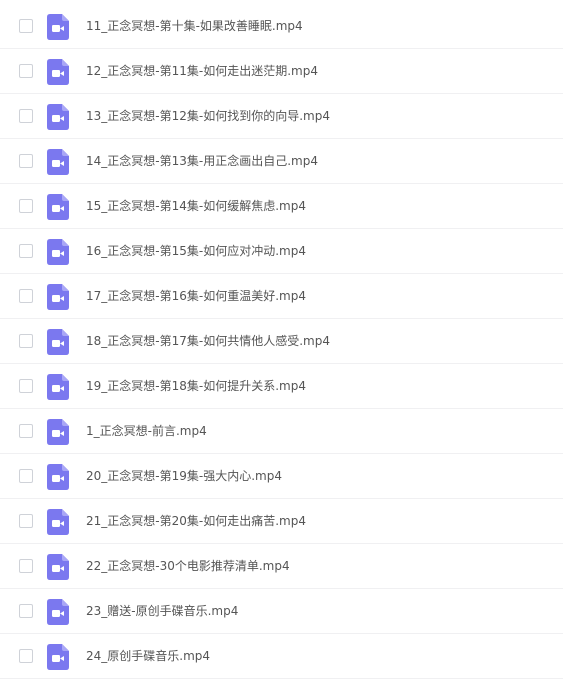 The width and height of the screenshot is (563, 679). What do you see at coordinates (196, 521) in the screenshot?
I see `file-name: 21_正念冥想-第20集-如何走出痛苦.mp4` at bounding box center [196, 521].